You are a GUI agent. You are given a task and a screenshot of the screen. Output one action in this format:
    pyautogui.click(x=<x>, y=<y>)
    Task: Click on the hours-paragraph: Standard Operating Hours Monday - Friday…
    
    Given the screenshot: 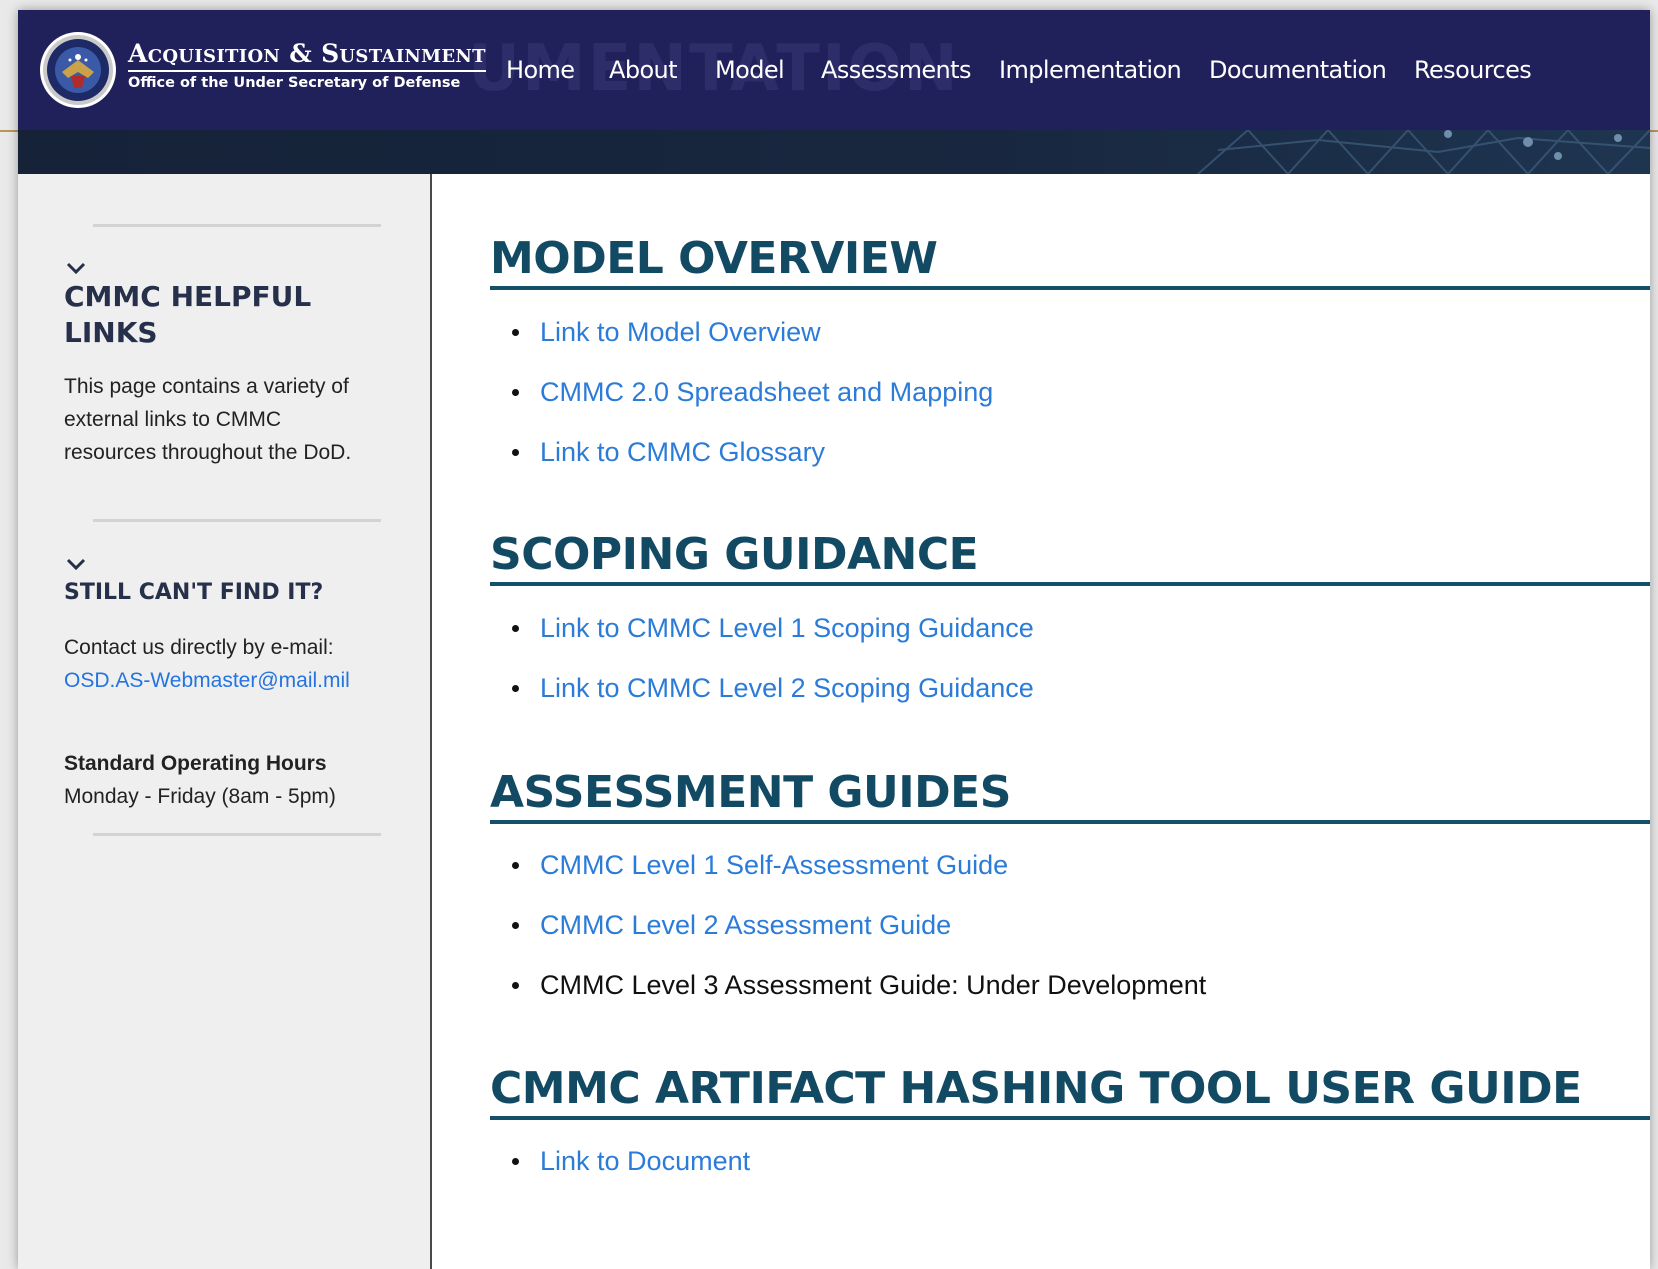 What is the action you would take?
    pyautogui.click(x=209, y=780)
    